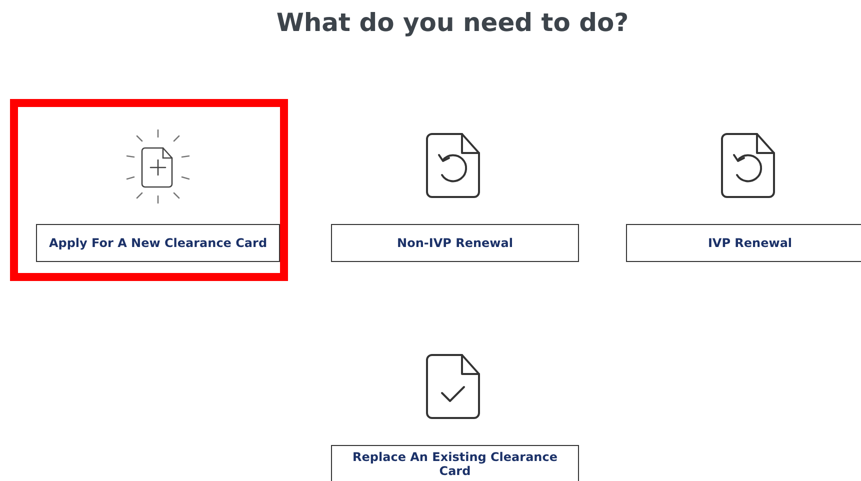 The width and height of the screenshot is (861, 481). Describe the element at coordinates (452, 23) in the screenshot. I see `page-heading: What do you need to do?` at that location.